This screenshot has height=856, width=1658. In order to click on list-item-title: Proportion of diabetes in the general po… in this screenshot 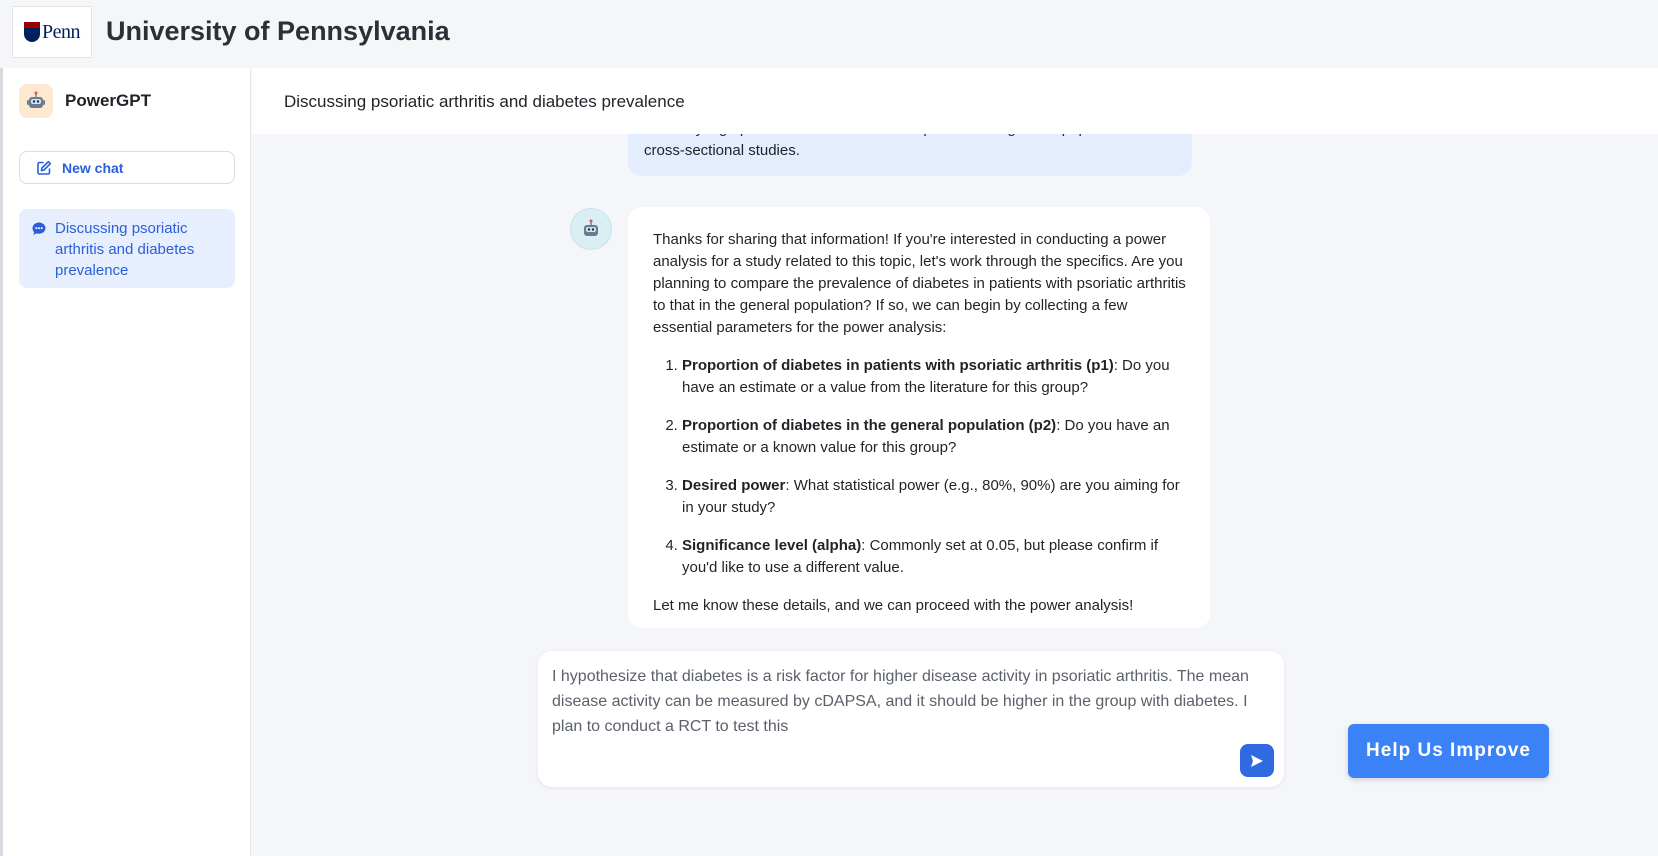, I will do `click(869, 425)`.